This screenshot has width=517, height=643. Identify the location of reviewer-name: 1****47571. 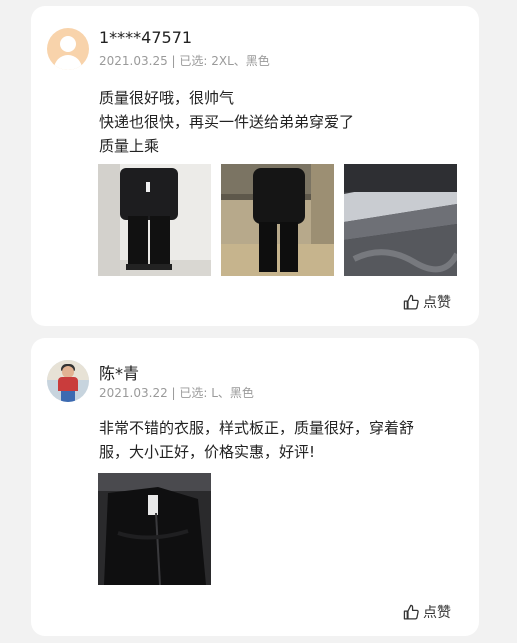
(146, 37).